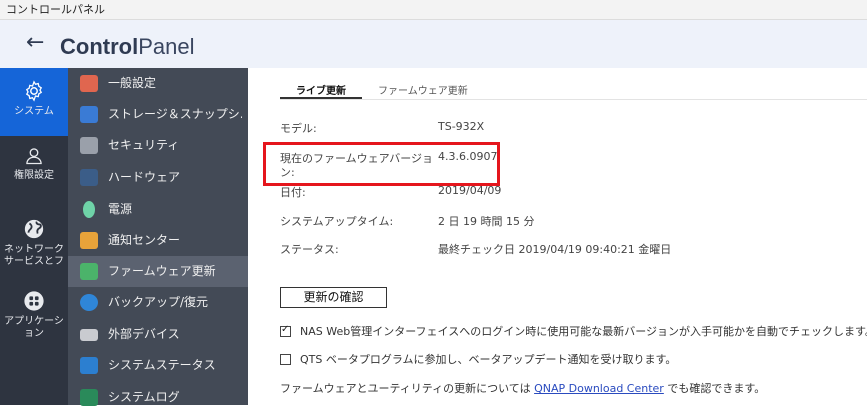 The height and width of the screenshot is (413, 867). Describe the element at coordinates (34, 229) in the screenshot. I see `globe-icon` at that location.